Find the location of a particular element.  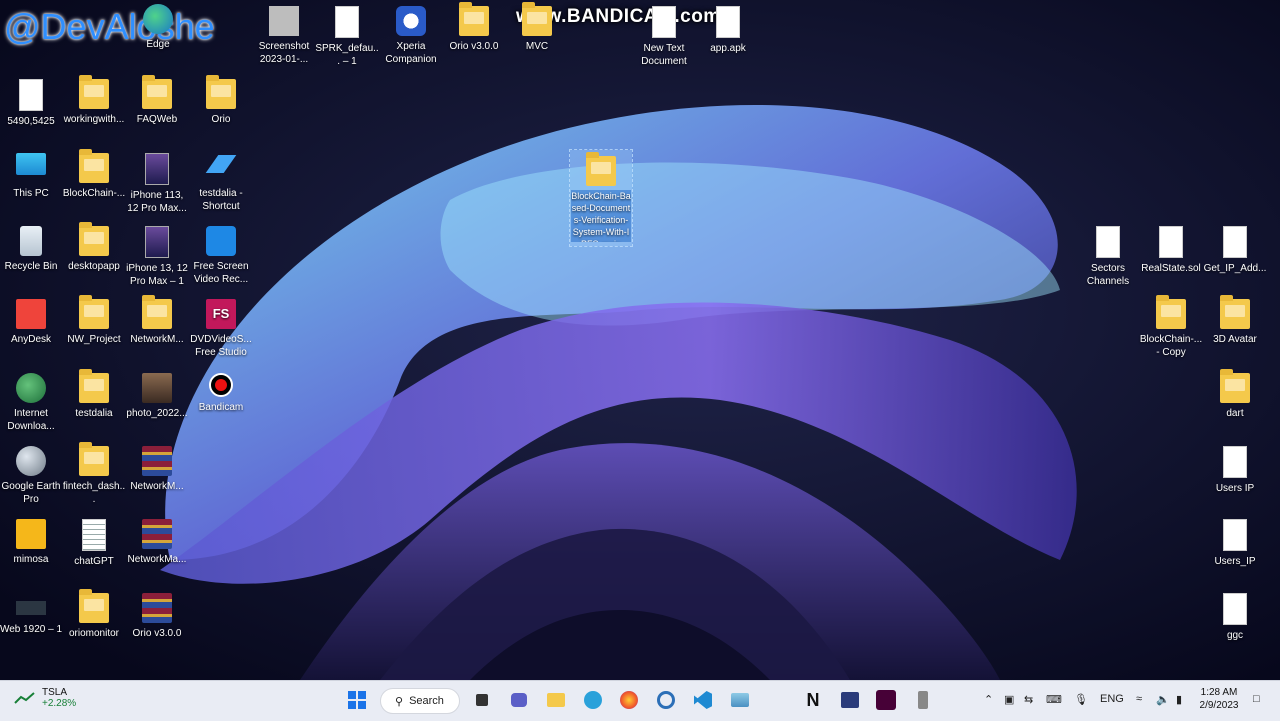

volume-icon: 🔈 is located at coordinates (1163, 699).